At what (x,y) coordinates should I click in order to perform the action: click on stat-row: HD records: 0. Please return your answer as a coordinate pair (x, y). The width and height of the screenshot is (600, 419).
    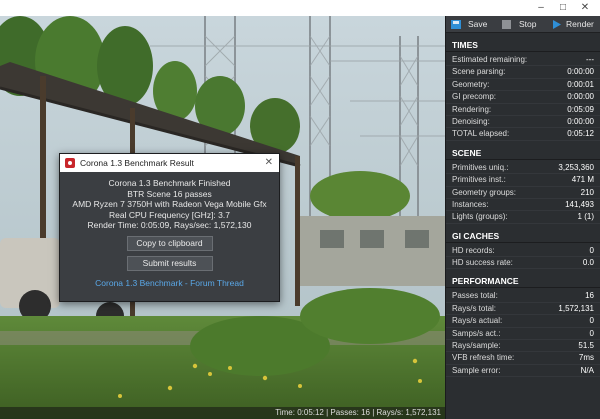
    Looking at the image, I should click on (523, 251).